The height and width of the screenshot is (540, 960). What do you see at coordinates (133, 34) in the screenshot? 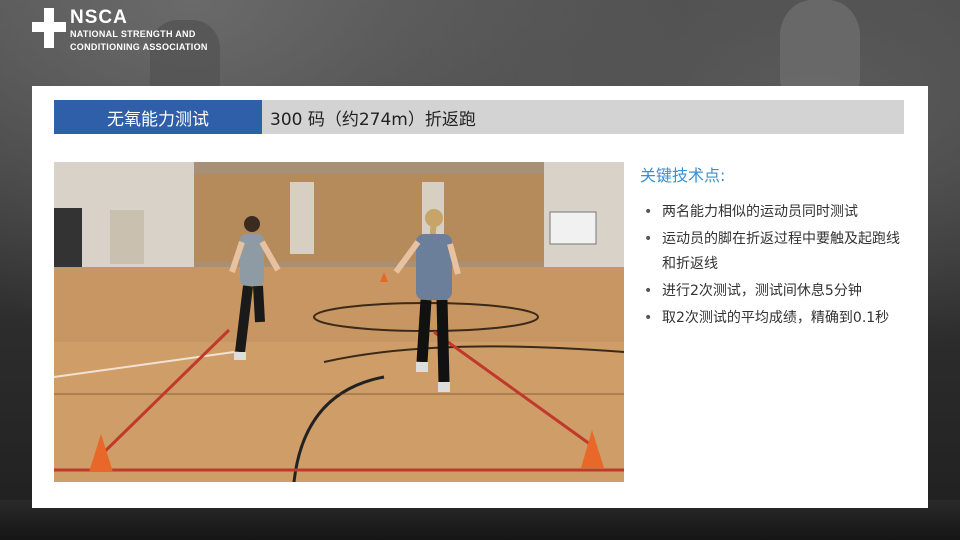
I see `logo-line-1: NATIONAL STRENGTH AND` at bounding box center [133, 34].